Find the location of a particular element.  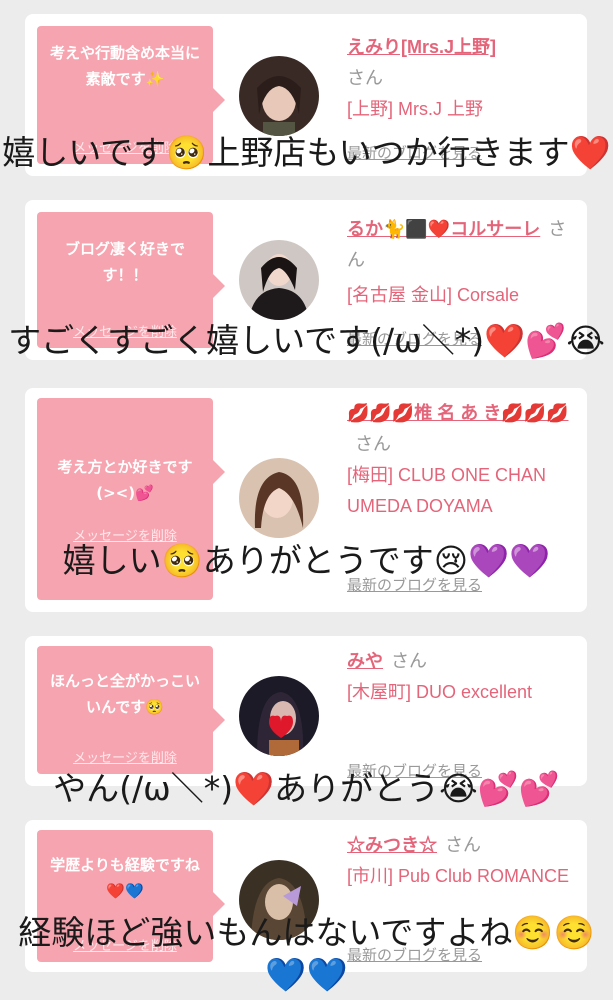

shop-label: [市川] Pub Club ROMANCE is located at coordinates (458, 876).